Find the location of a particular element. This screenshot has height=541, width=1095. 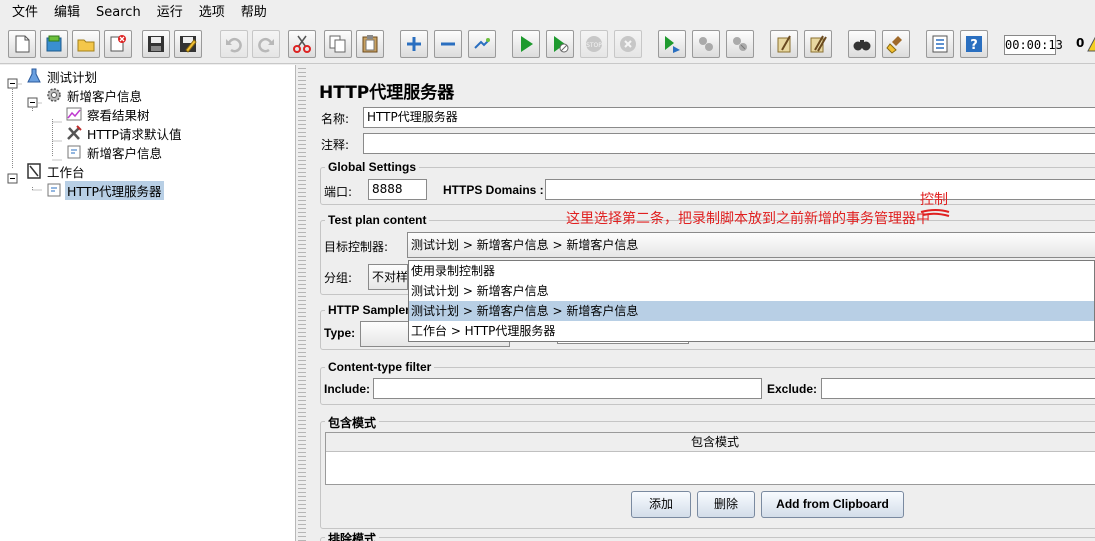

group-title: Global Settings is located at coordinates (372, 167).